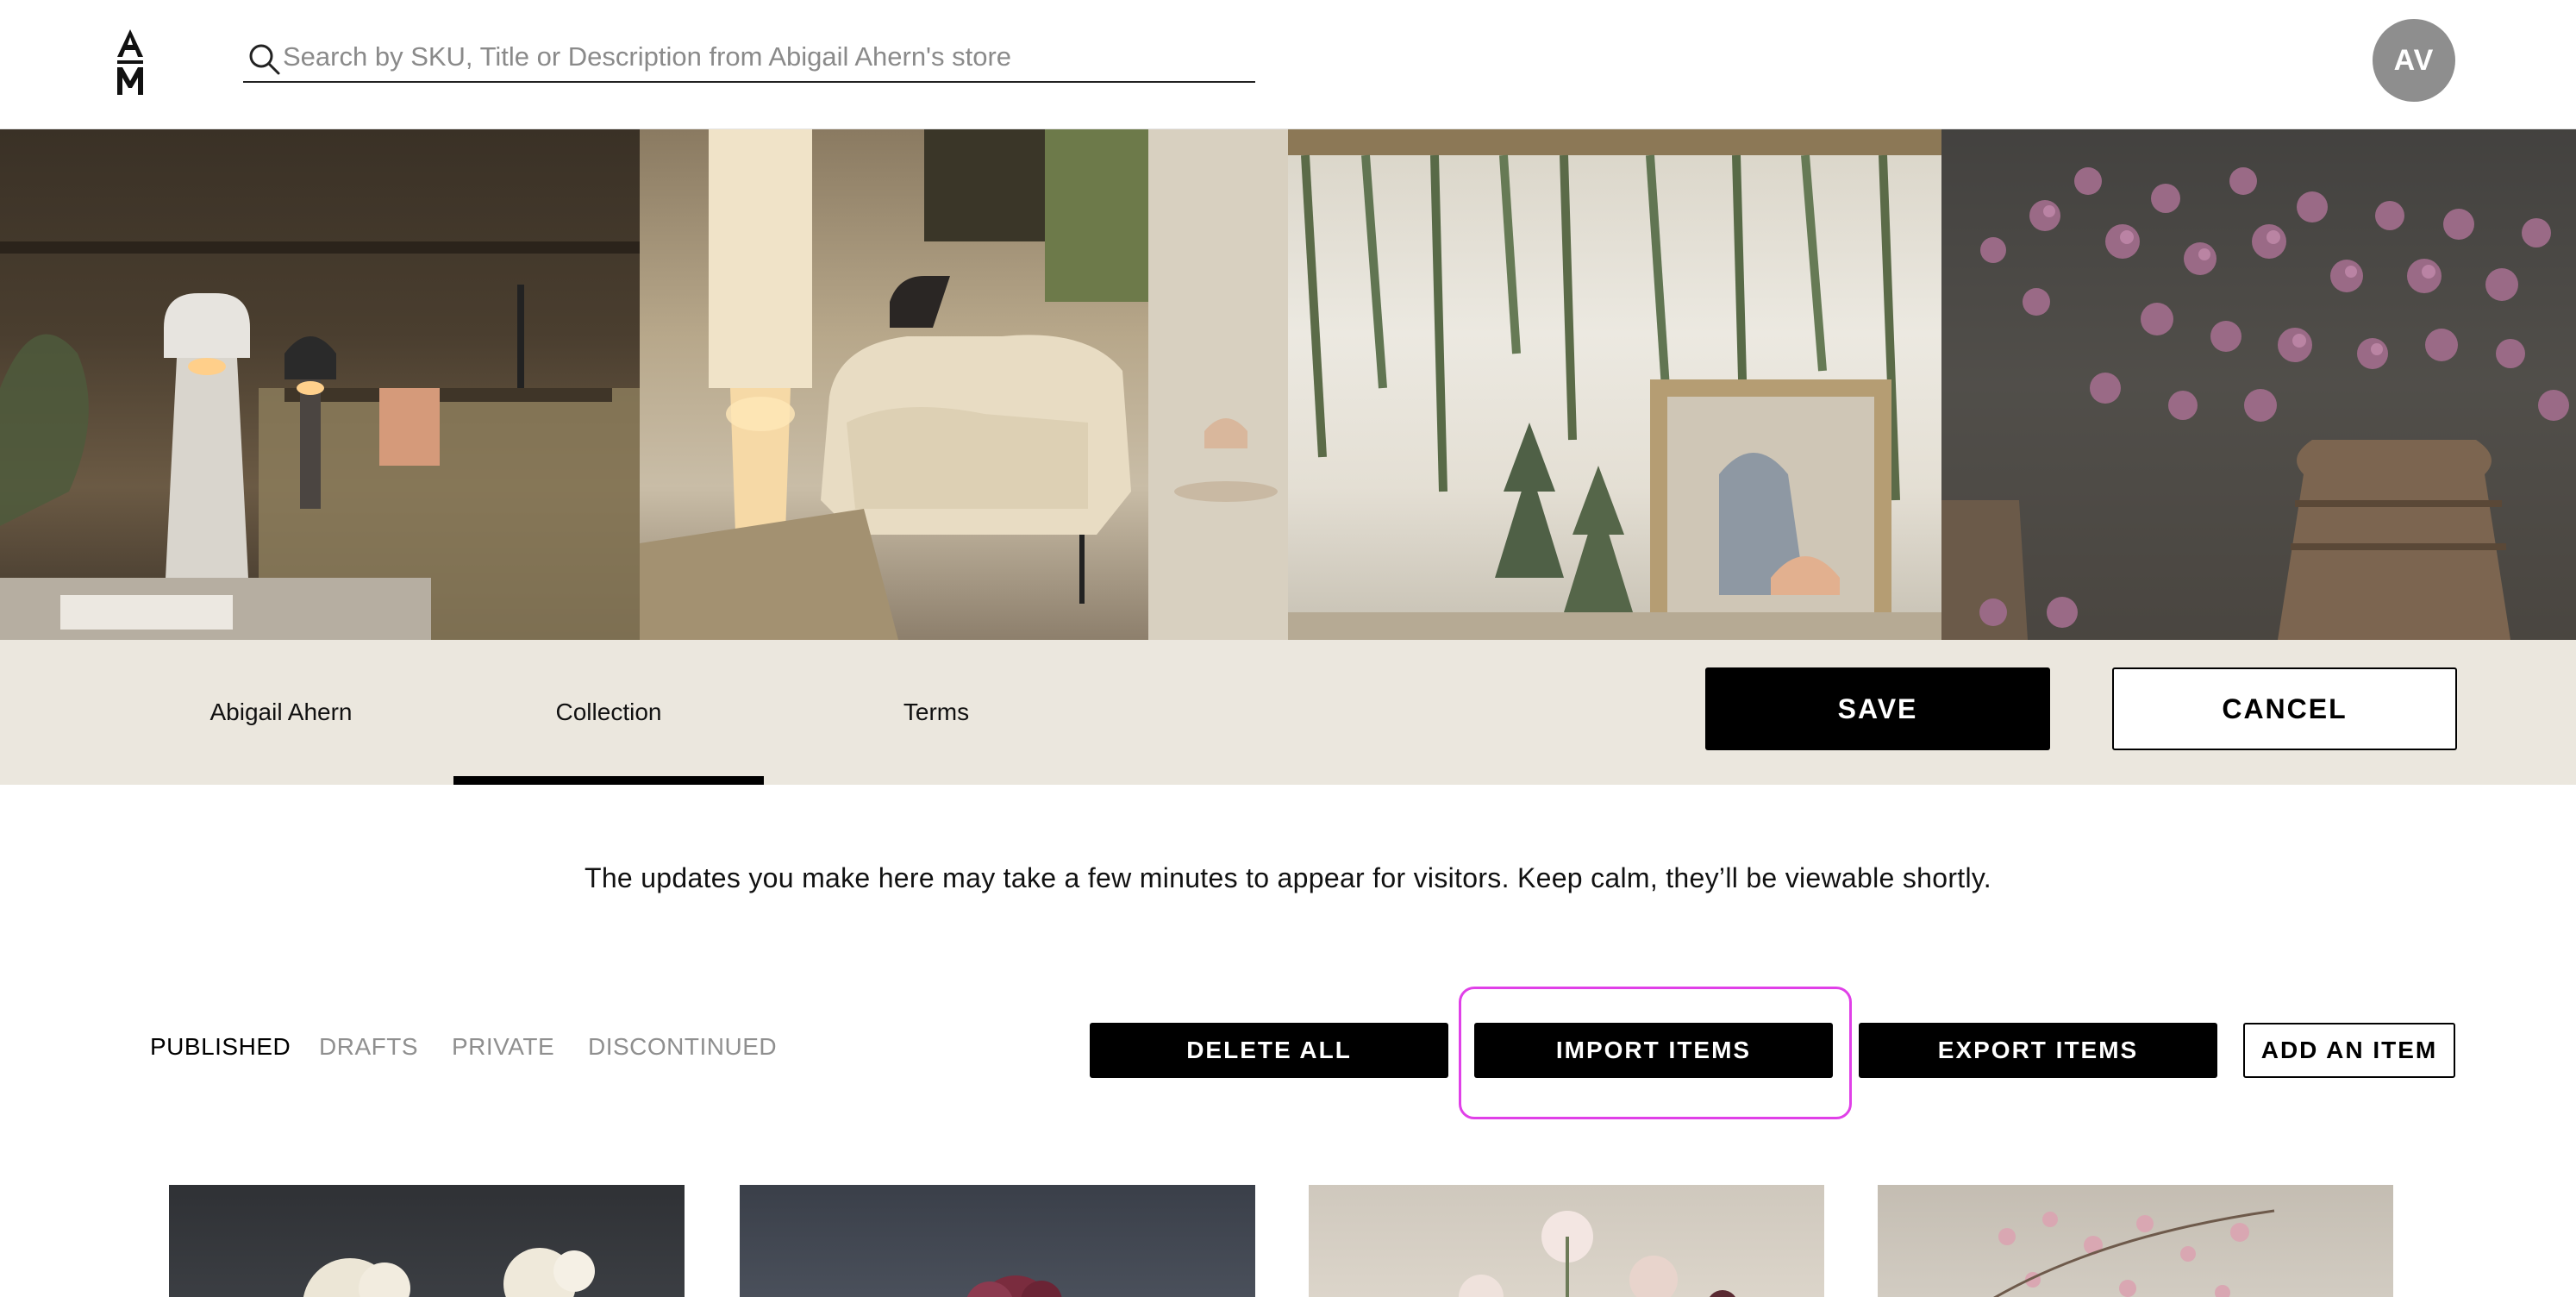 Image resolution: width=2576 pixels, height=1297 pixels. What do you see at coordinates (1653, 1050) in the screenshot?
I see `import-items-button: IMPORT ITEMS` at bounding box center [1653, 1050].